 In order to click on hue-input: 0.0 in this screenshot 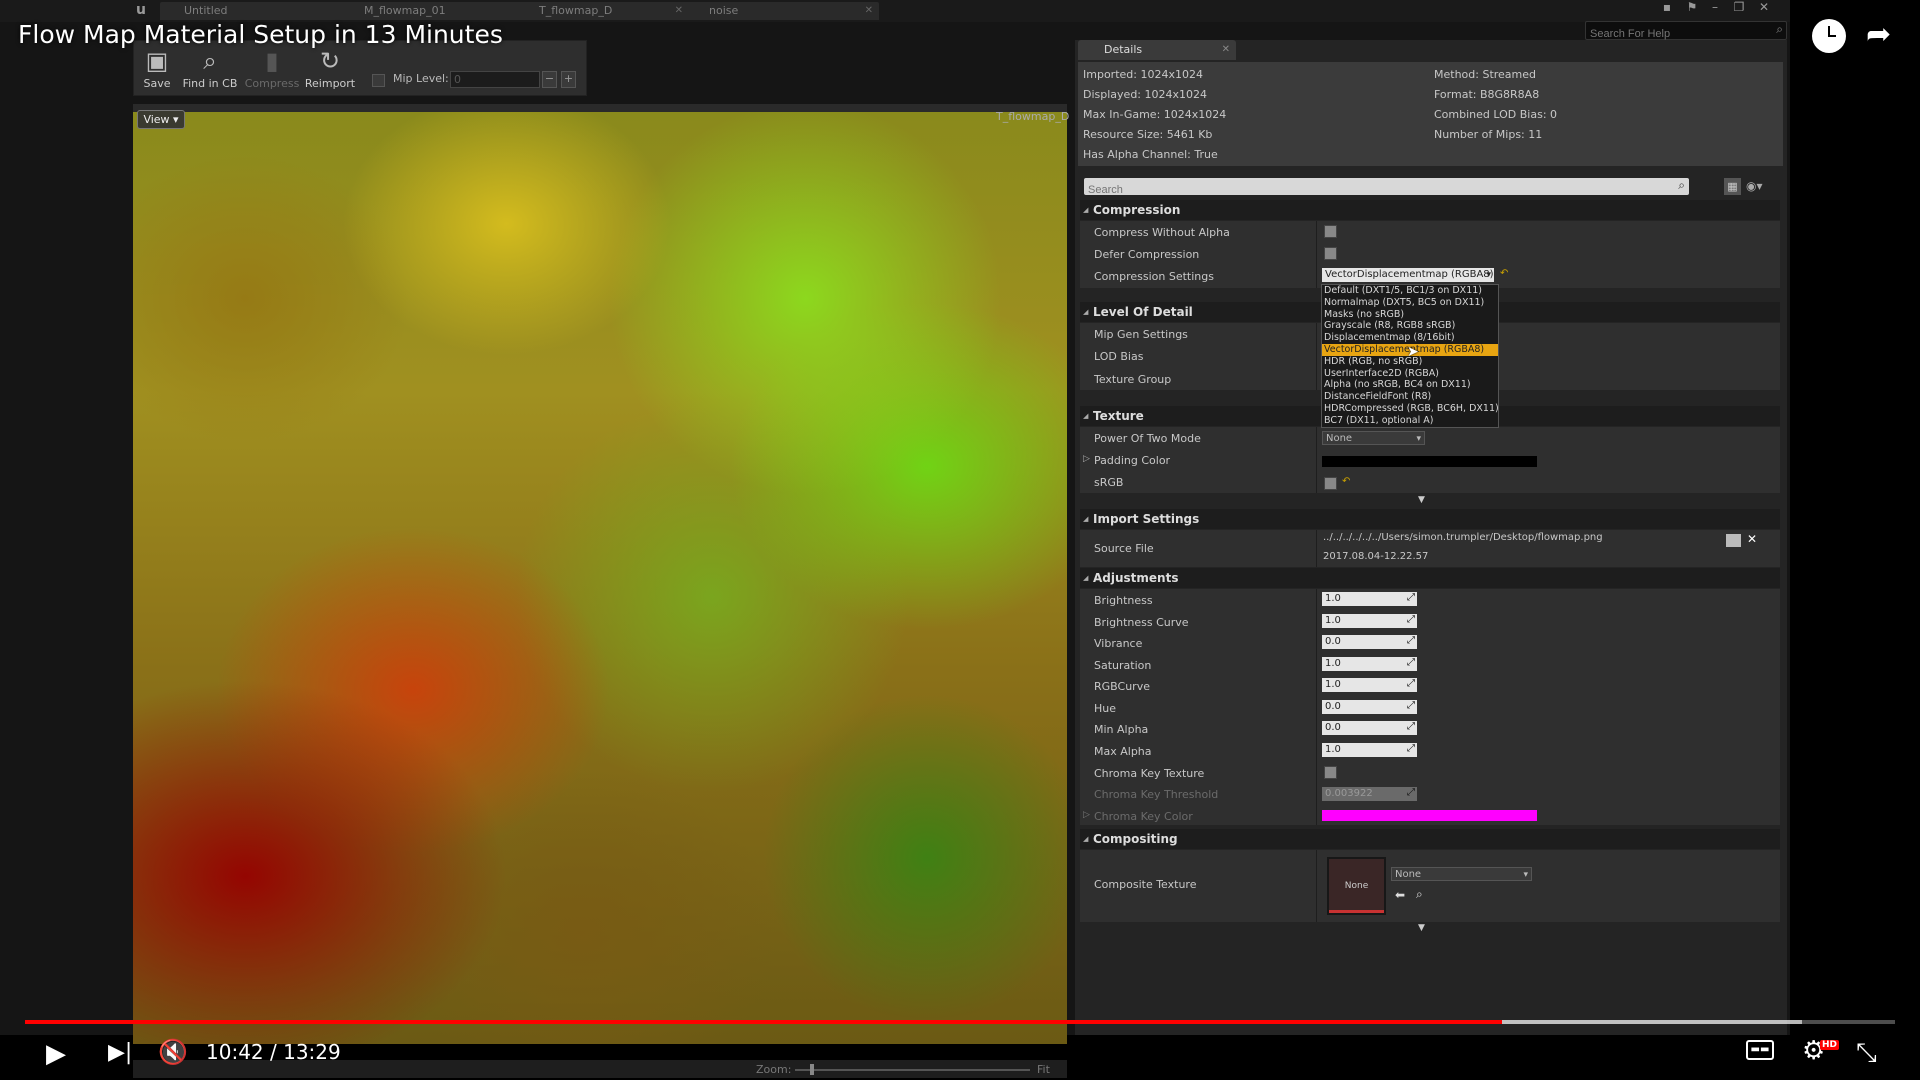, I will do `click(1369, 706)`.